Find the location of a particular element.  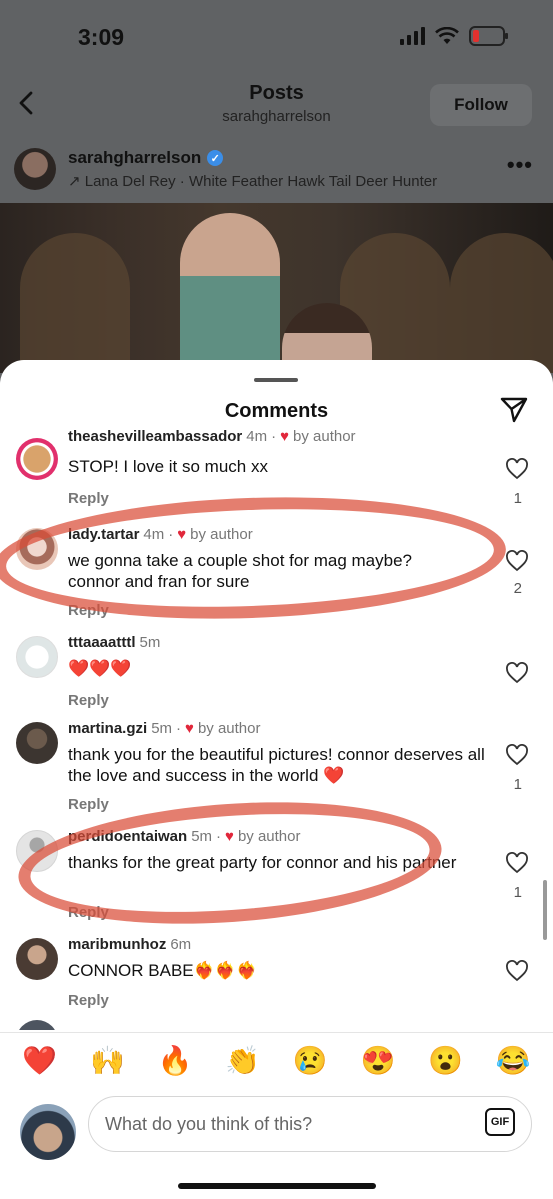

quick-reactions-bar: ❤️ 🙌 🔥 👏 😢 😍 😮 😂 is located at coordinates (276, 1060).